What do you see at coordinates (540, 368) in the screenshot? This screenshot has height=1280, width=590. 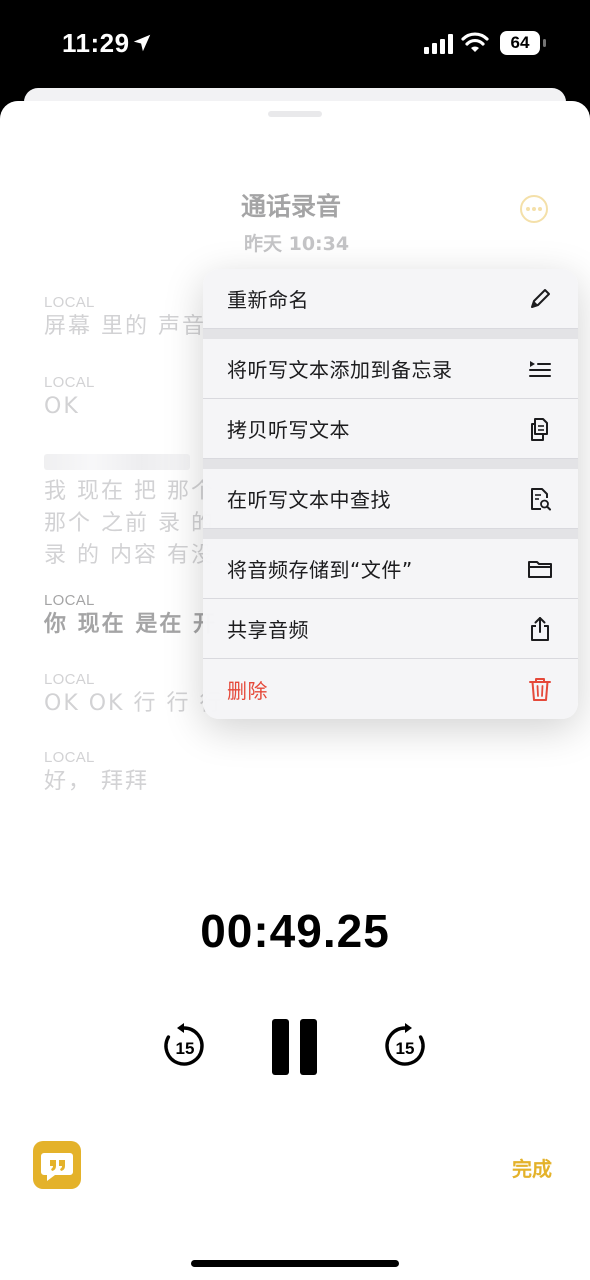 I see `add-to-list-icon` at bounding box center [540, 368].